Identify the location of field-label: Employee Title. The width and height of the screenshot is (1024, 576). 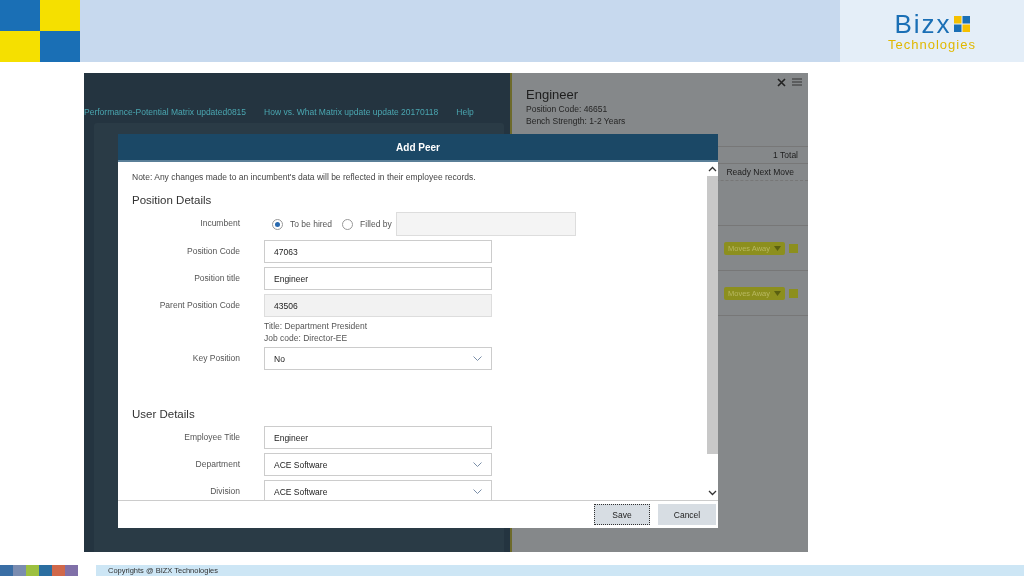
(211, 436).